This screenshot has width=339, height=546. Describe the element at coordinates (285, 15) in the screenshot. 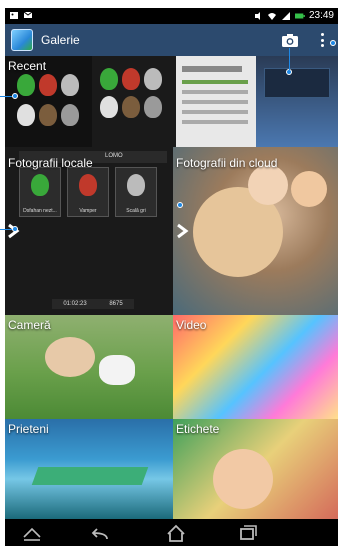

I see `signal-icon` at that location.